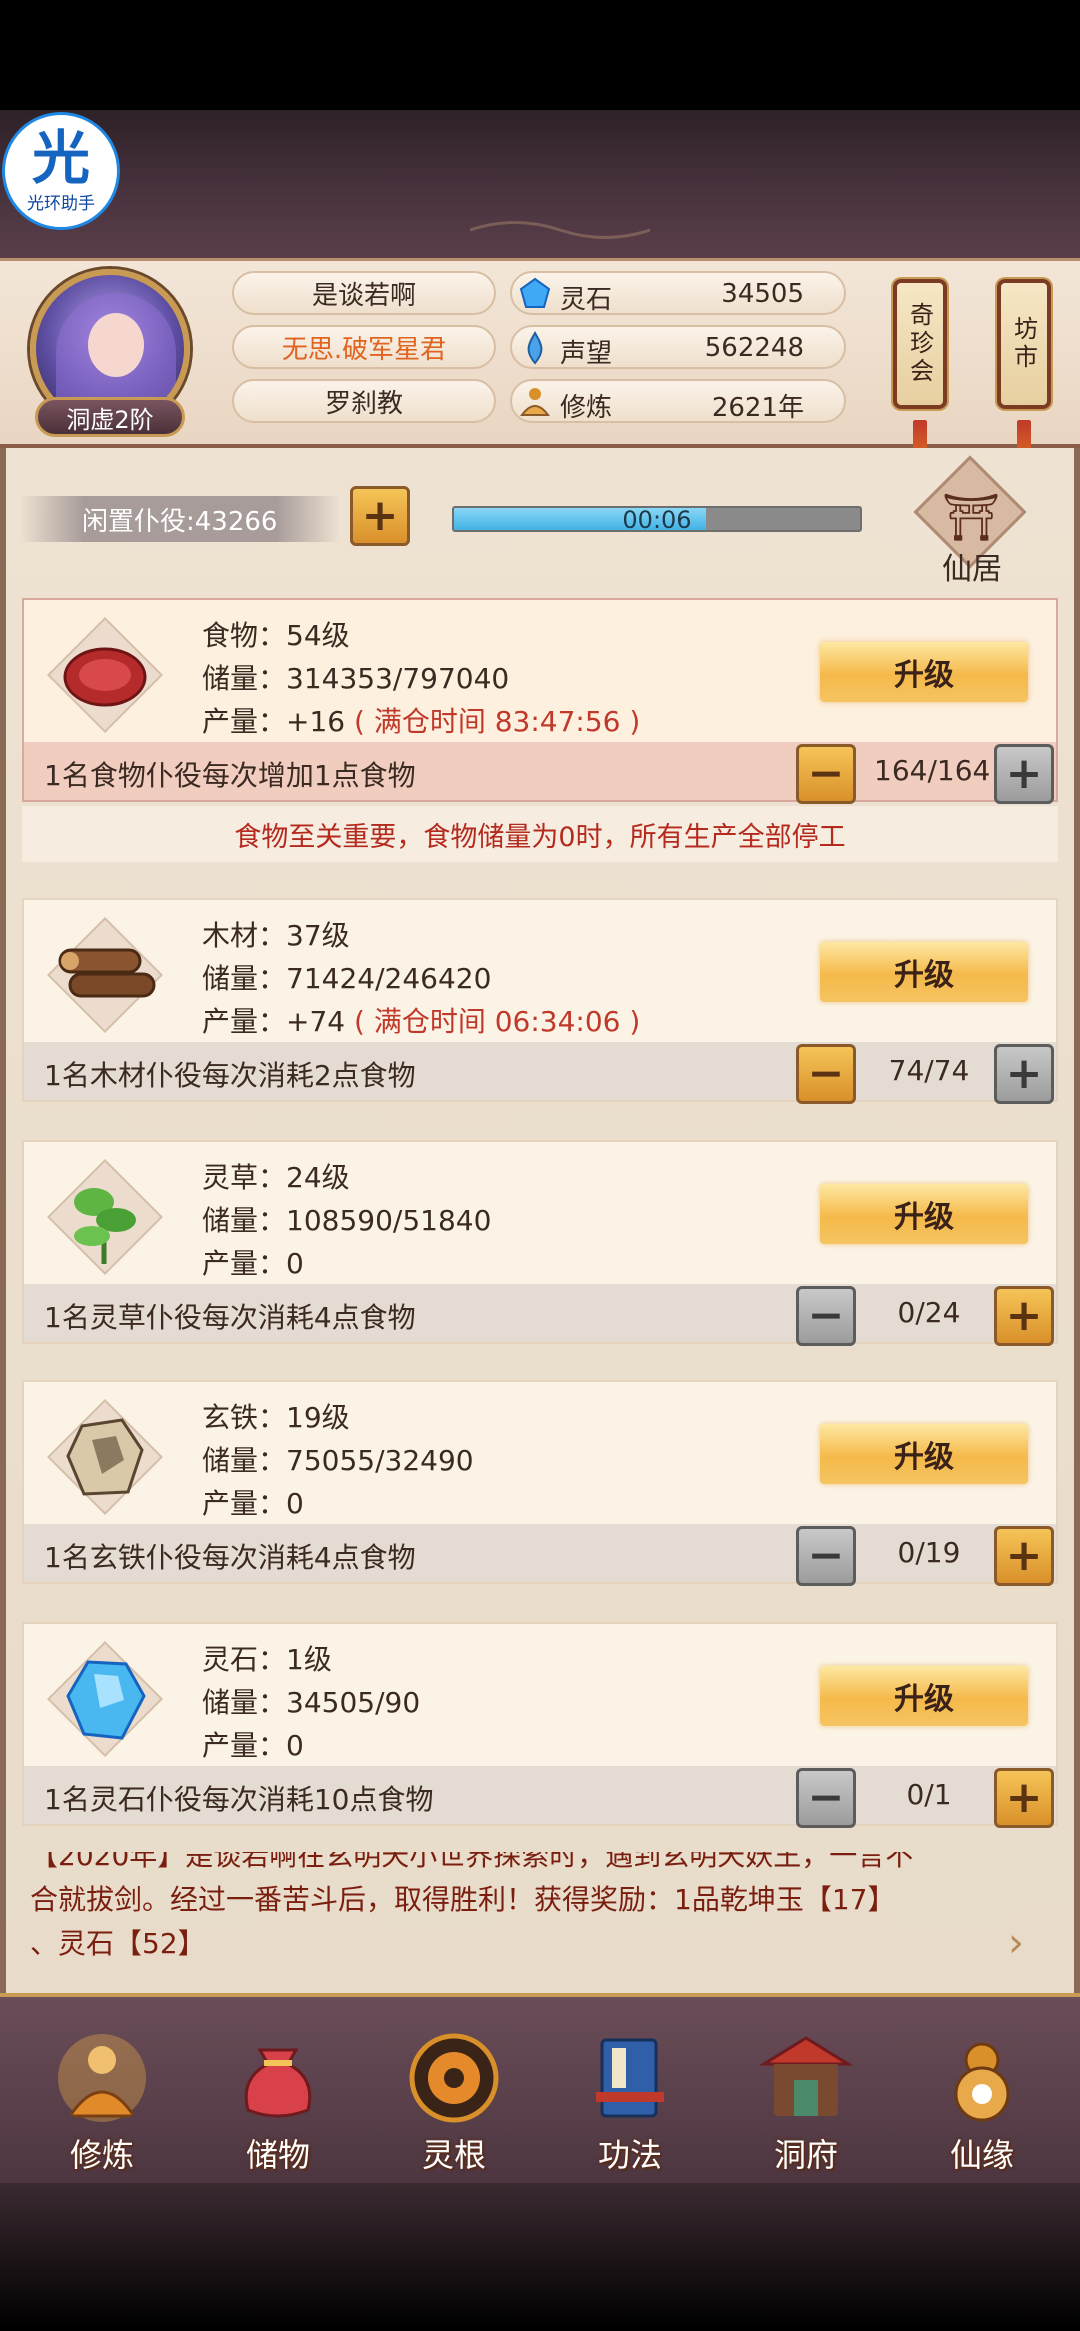 The image size is (1080, 2331). What do you see at coordinates (364, 401) in the screenshot?
I see `player-sect: 罗刹教` at bounding box center [364, 401].